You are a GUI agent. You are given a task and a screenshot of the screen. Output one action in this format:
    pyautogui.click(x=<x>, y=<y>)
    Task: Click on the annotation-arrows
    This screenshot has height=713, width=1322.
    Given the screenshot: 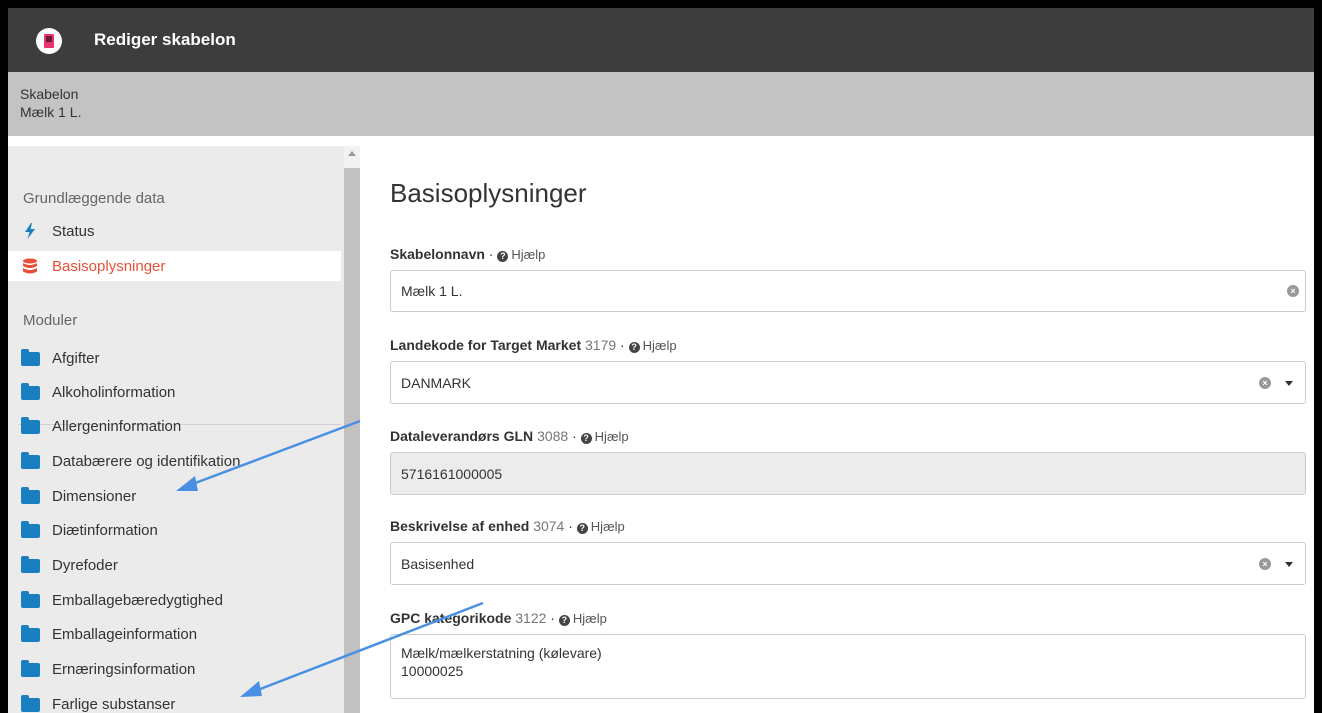 What is the action you would take?
    pyautogui.click(x=330, y=558)
    